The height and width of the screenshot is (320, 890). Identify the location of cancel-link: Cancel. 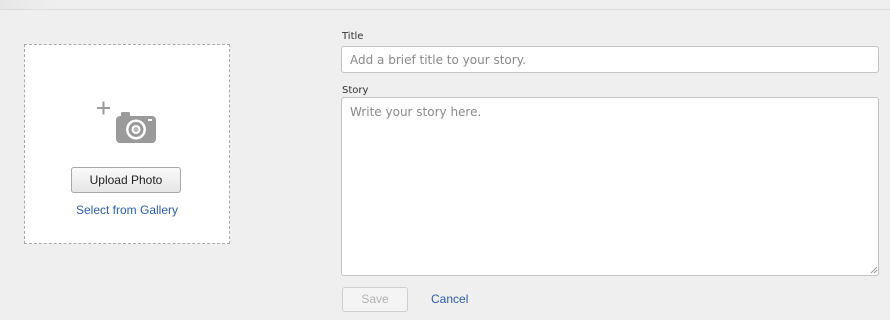
(449, 299).